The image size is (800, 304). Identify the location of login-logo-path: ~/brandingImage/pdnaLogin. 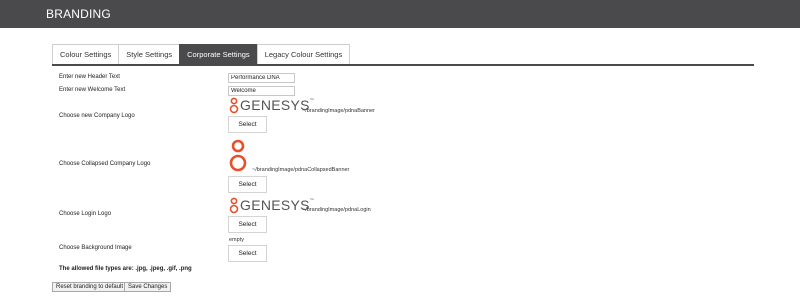
(336, 210).